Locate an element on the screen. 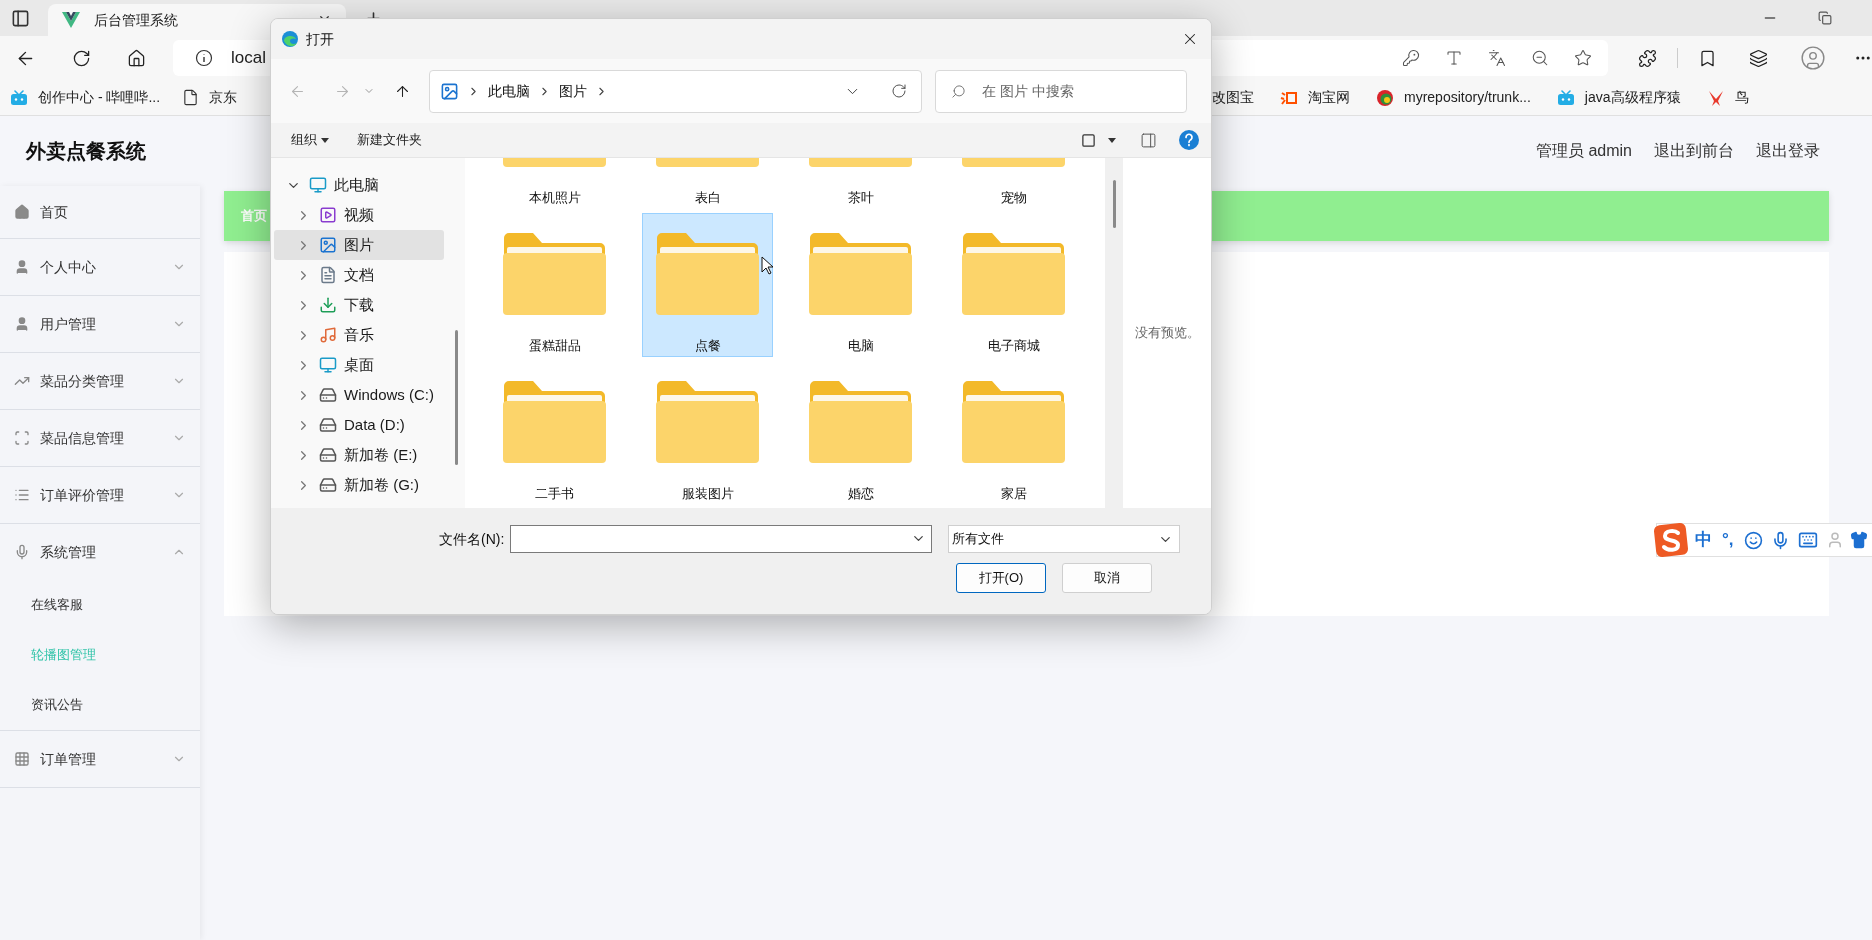 The width and height of the screenshot is (1872, 940). tree-item-label: 新加卷 (G:) is located at coordinates (381, 484).